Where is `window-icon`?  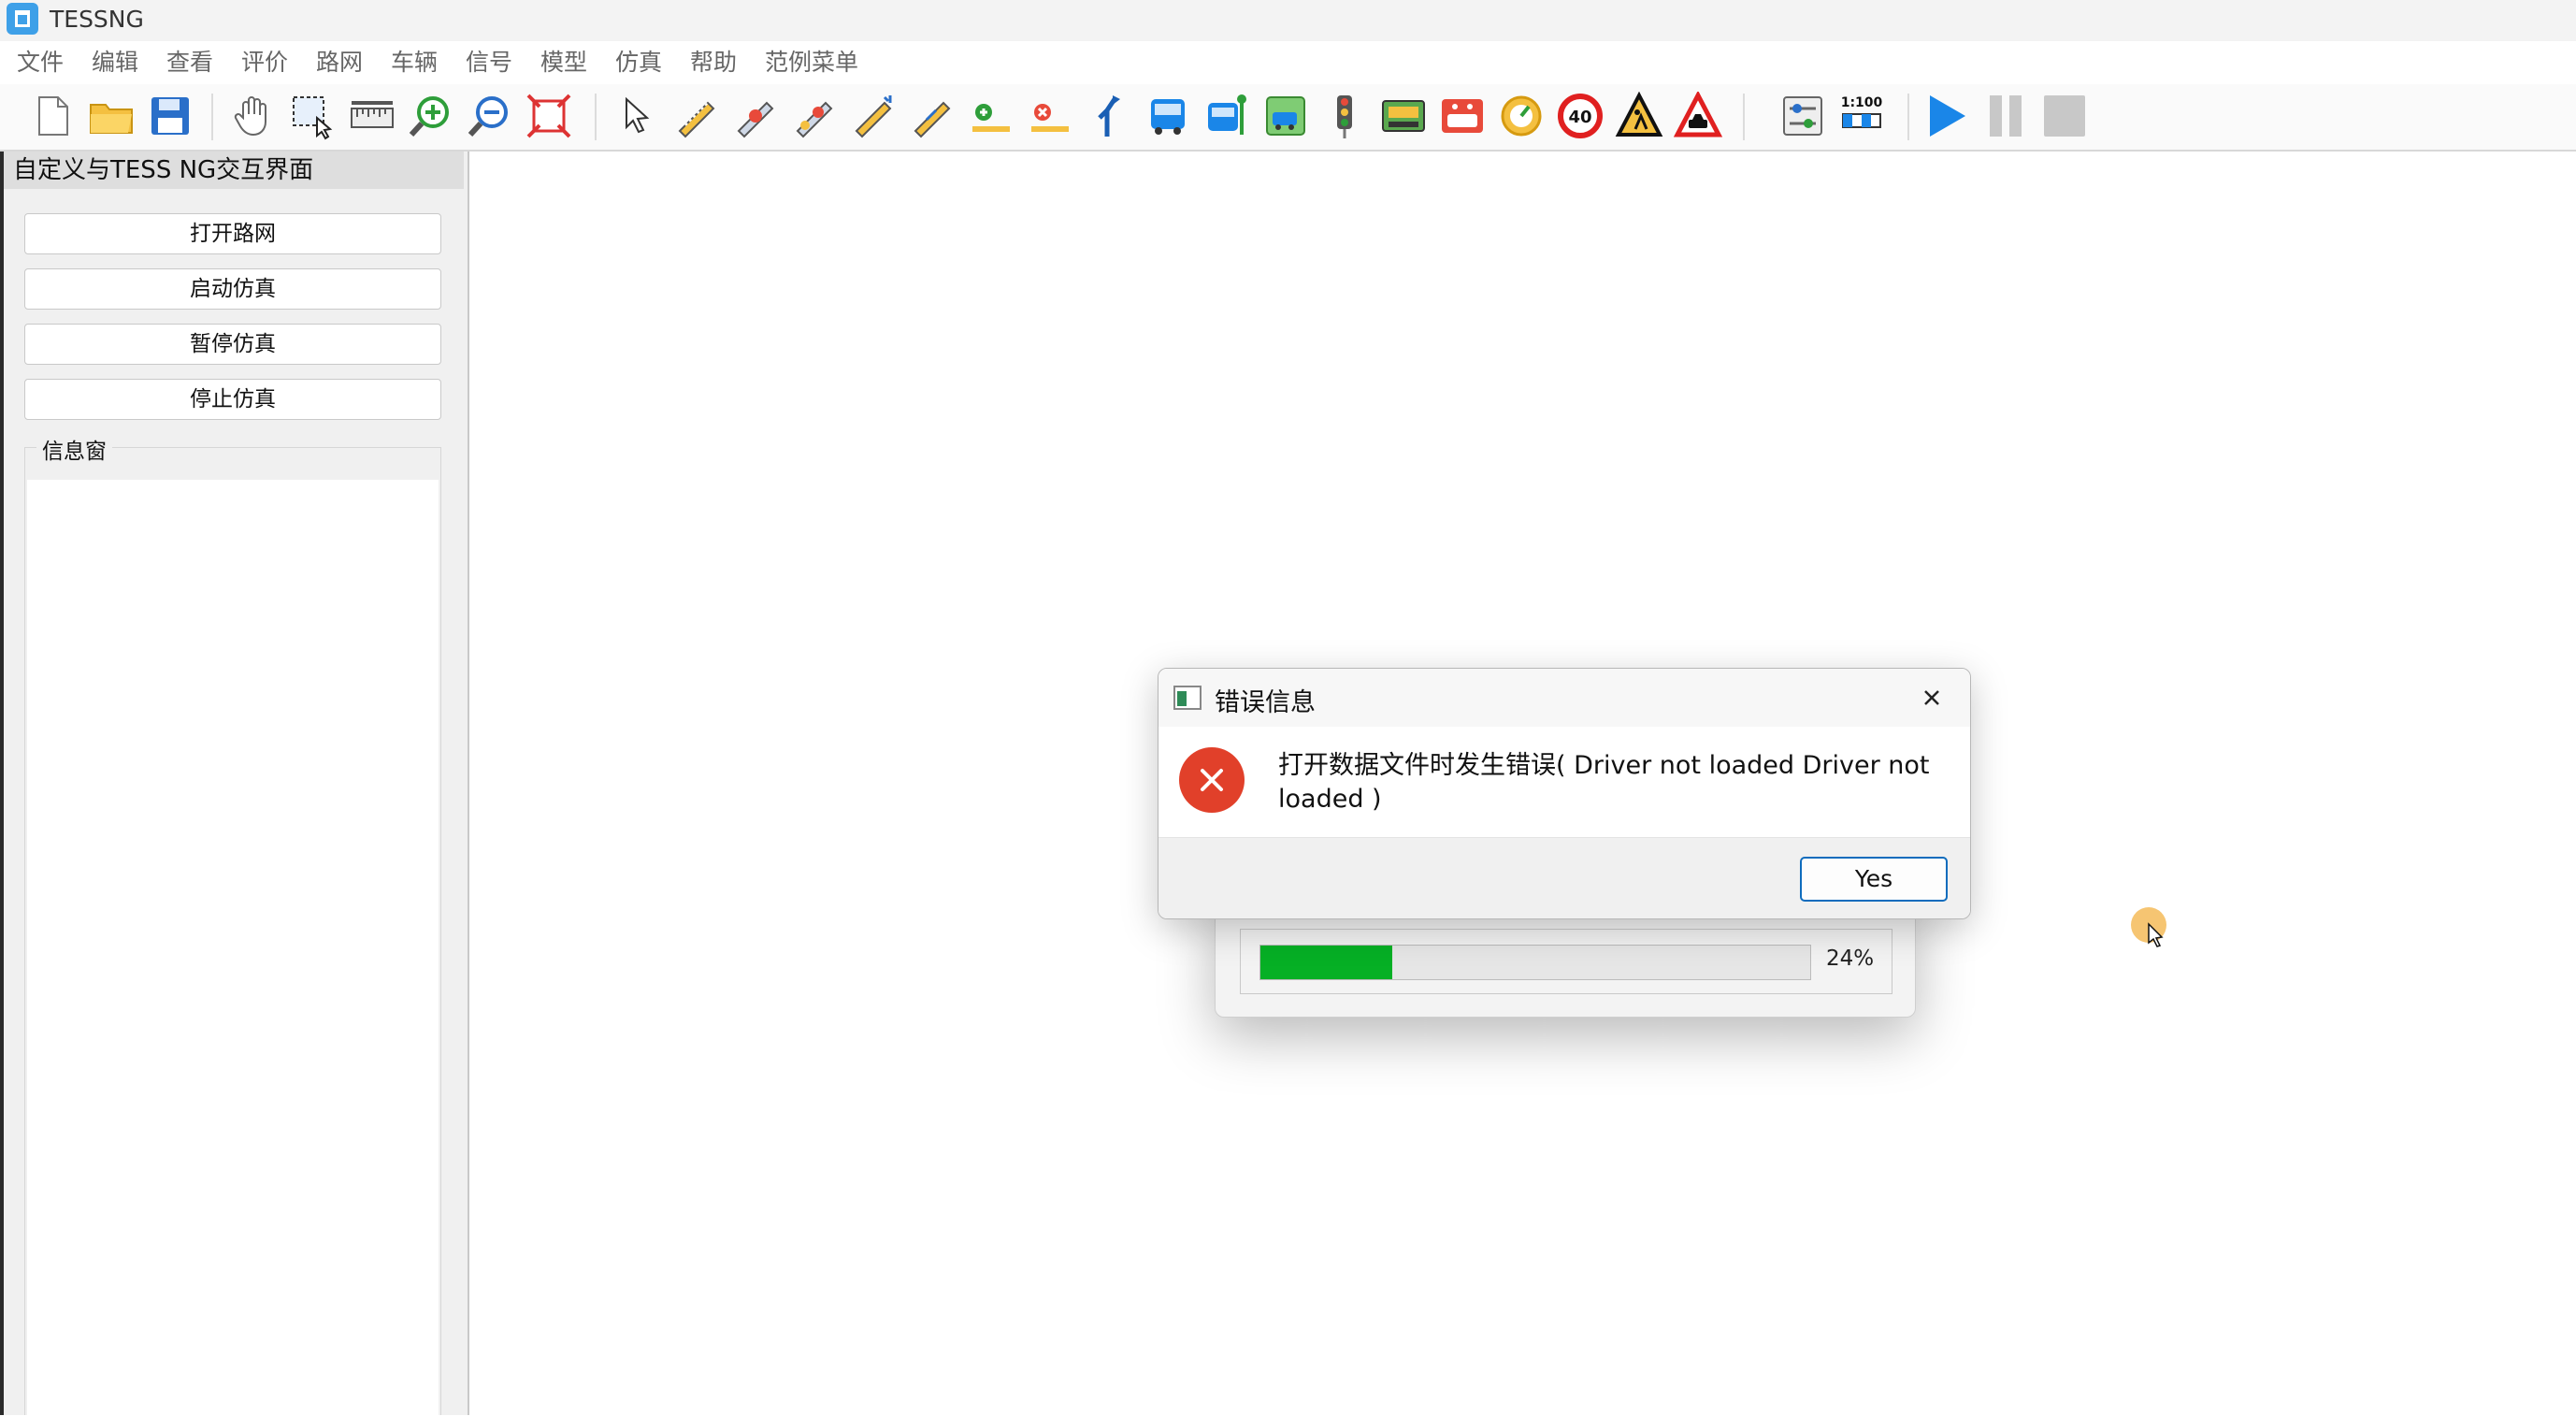 window-icon is located at coordinates (1188, 698).